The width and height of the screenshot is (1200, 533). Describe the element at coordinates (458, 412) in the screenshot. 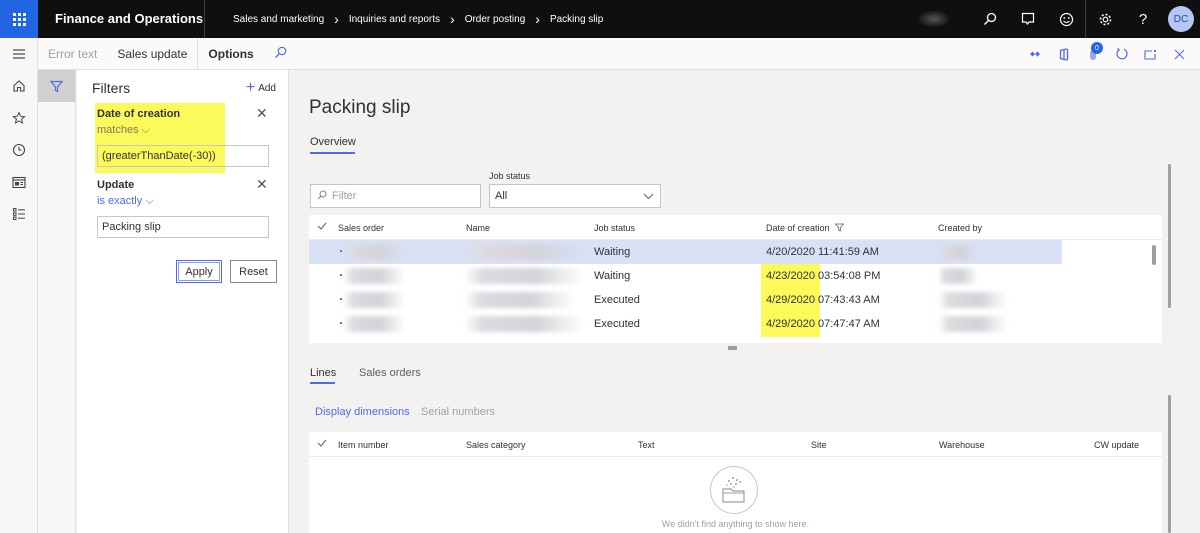

I see `serial-numbers-button: Serial numbers` at that location.